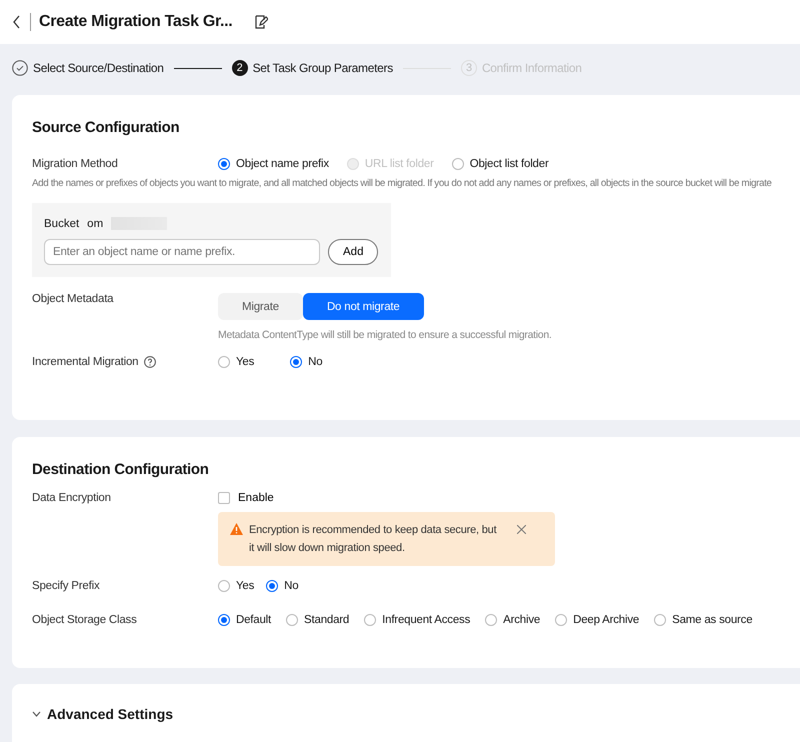 The width and height of the screenshot is (800, 742). What do you see at coordinates (500, 164) in the screenshot?
I see `radio-option: Object list folder` at bounding box center [500, 164].